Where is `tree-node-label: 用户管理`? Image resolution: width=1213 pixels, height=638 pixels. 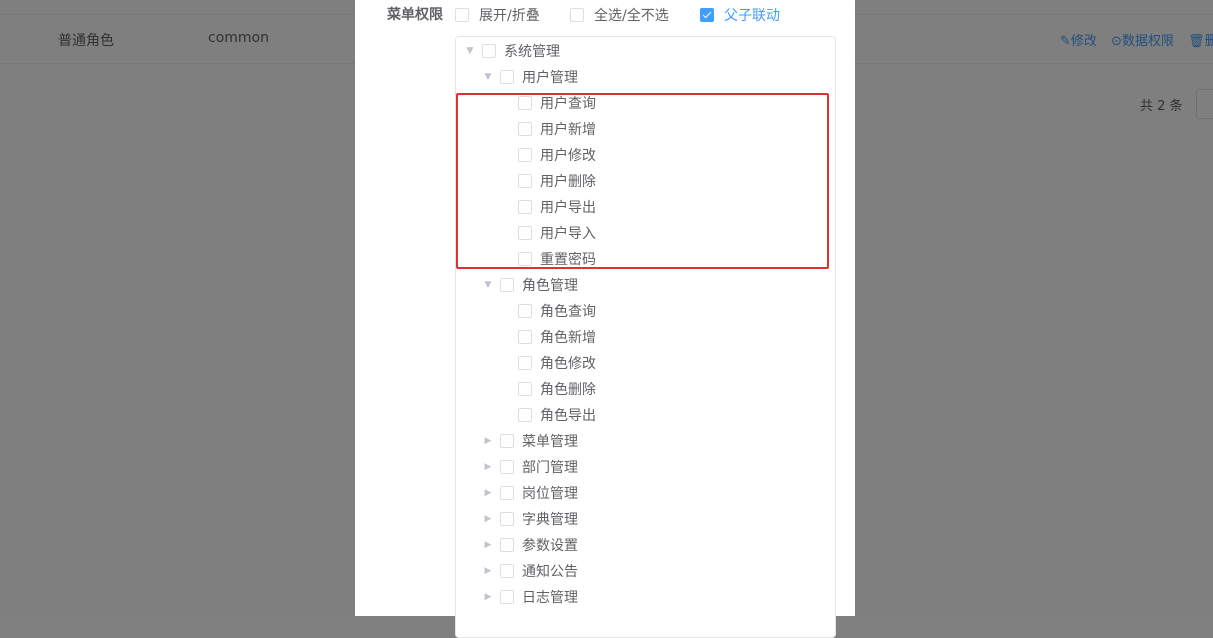 tree-node-label: 用户管理 is located at coordinates (550, 78).